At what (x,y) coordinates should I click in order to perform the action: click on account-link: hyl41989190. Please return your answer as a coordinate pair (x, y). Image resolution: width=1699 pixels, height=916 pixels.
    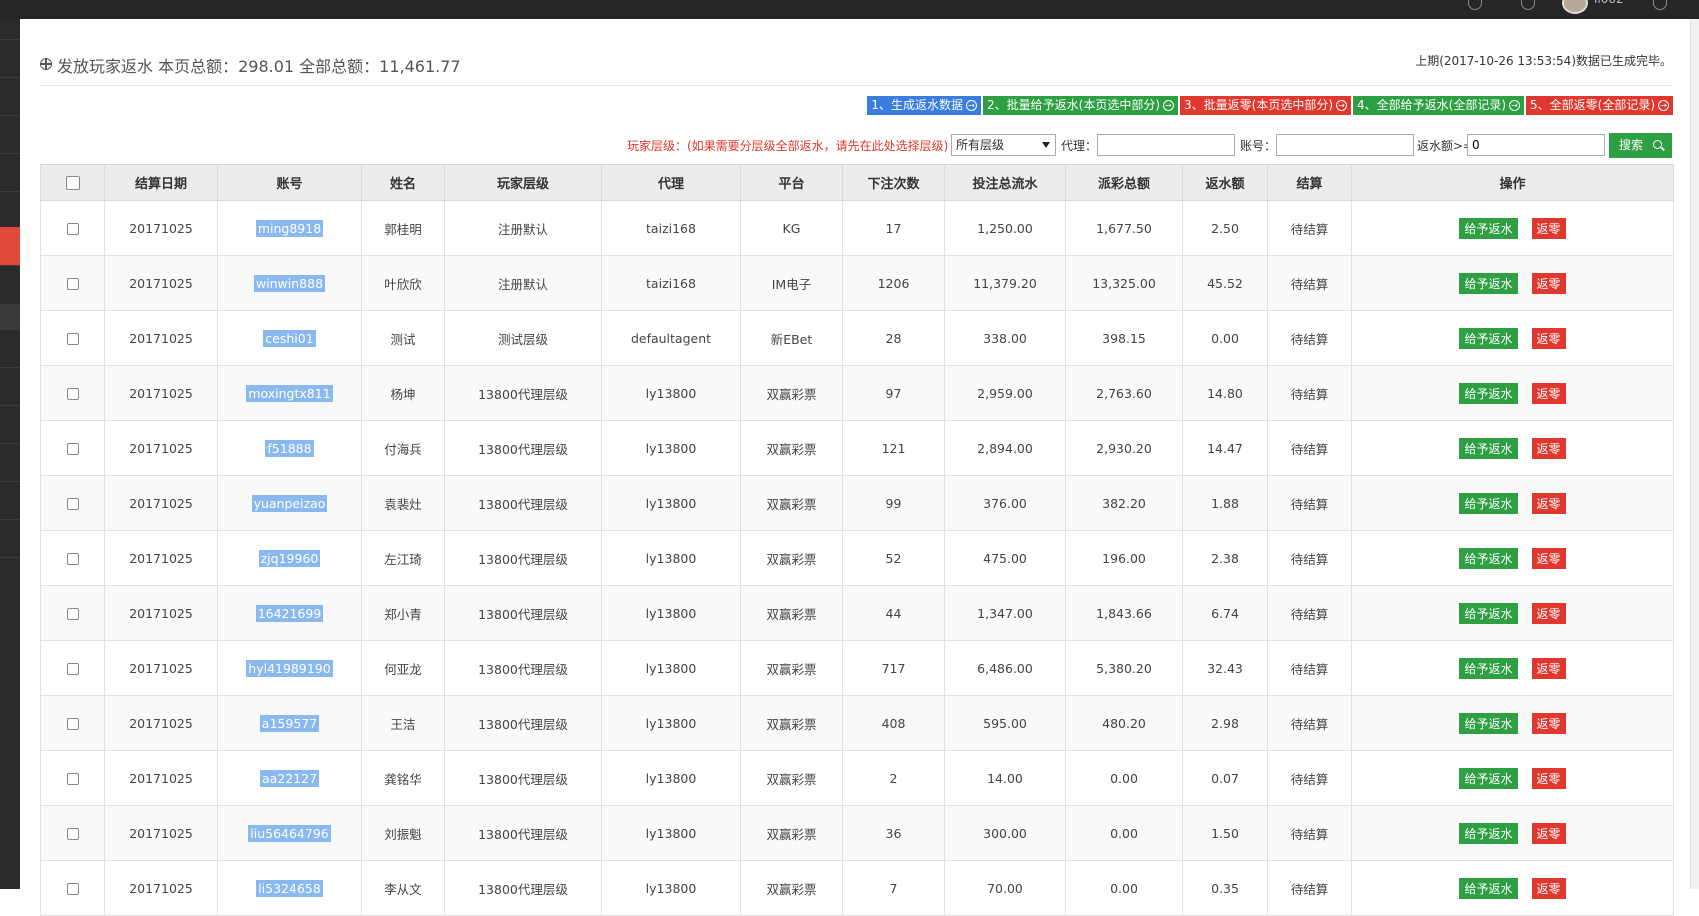
    Looking at the image, I should click on (289, 668).